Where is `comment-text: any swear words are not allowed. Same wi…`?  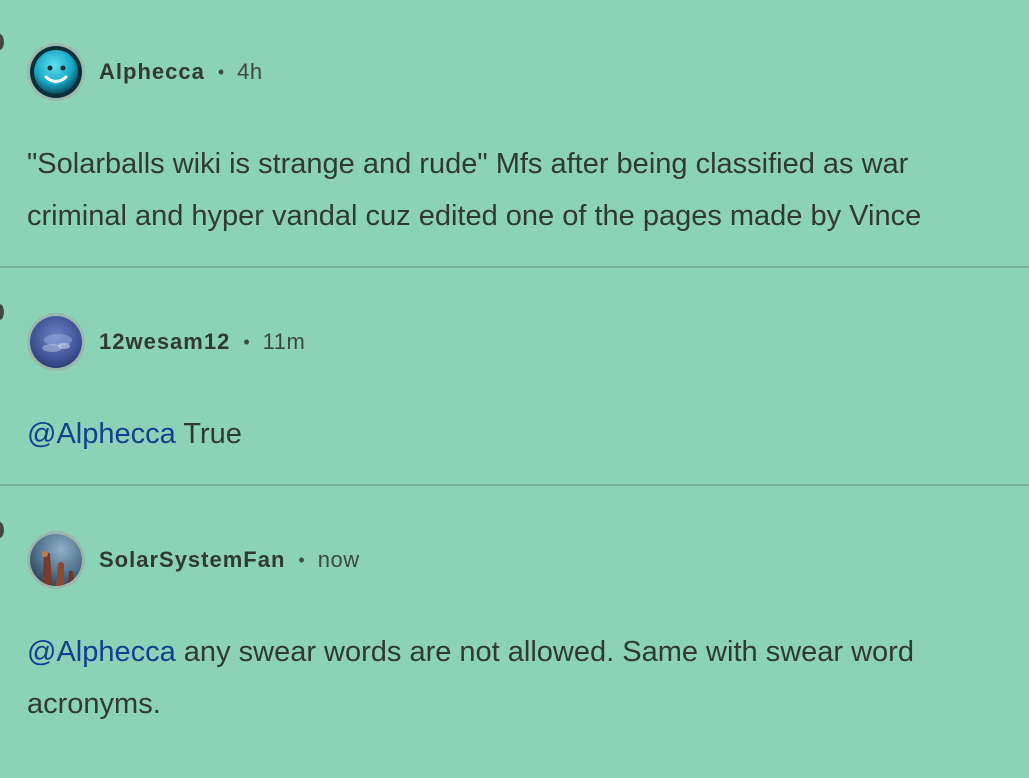
comment-text: any swear words are not allowed. Same wi… is located at coordinates (544, 652).